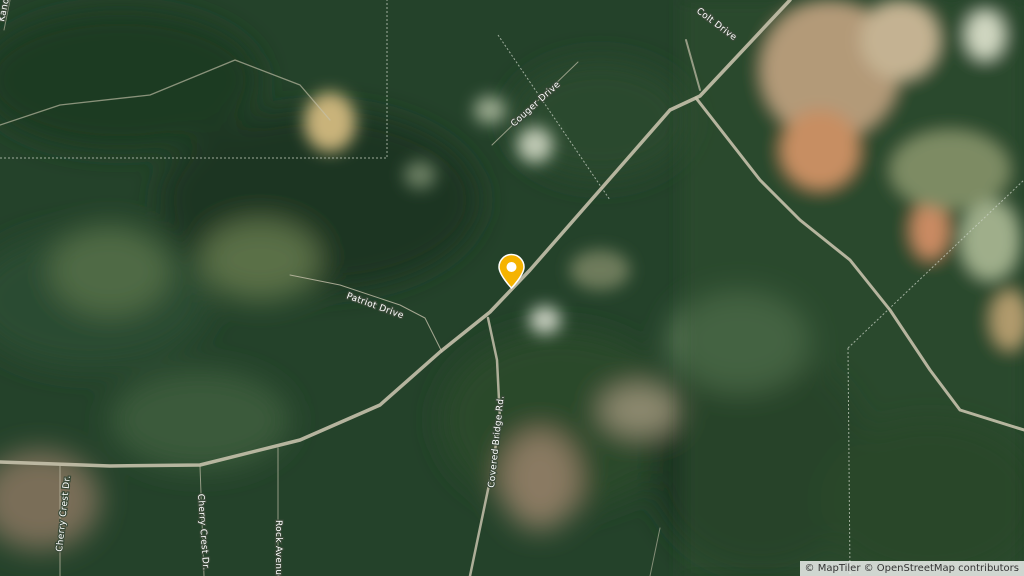  I want to click on attribution-text: © MapTiler © OpenStreetMap contributors, so click(911, 568).